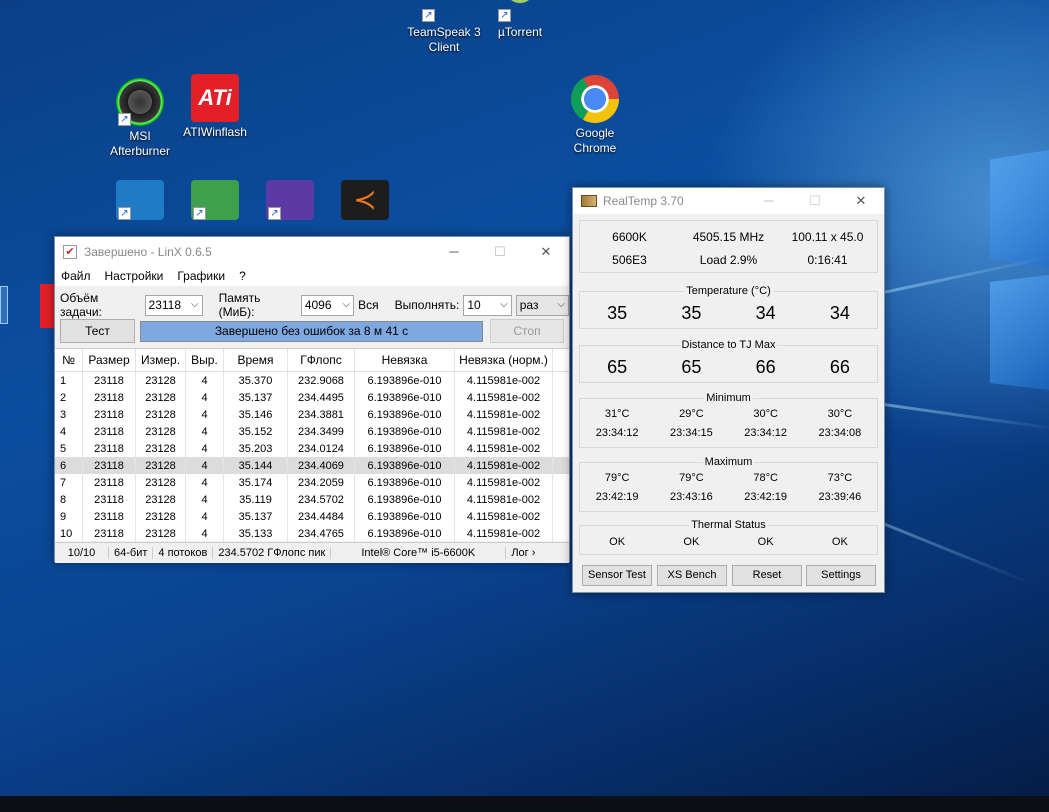 Image resolution: width=1049 pixels, height=812 pixels. I want to click on utorrent-icon: ↗, so click(520, 11).